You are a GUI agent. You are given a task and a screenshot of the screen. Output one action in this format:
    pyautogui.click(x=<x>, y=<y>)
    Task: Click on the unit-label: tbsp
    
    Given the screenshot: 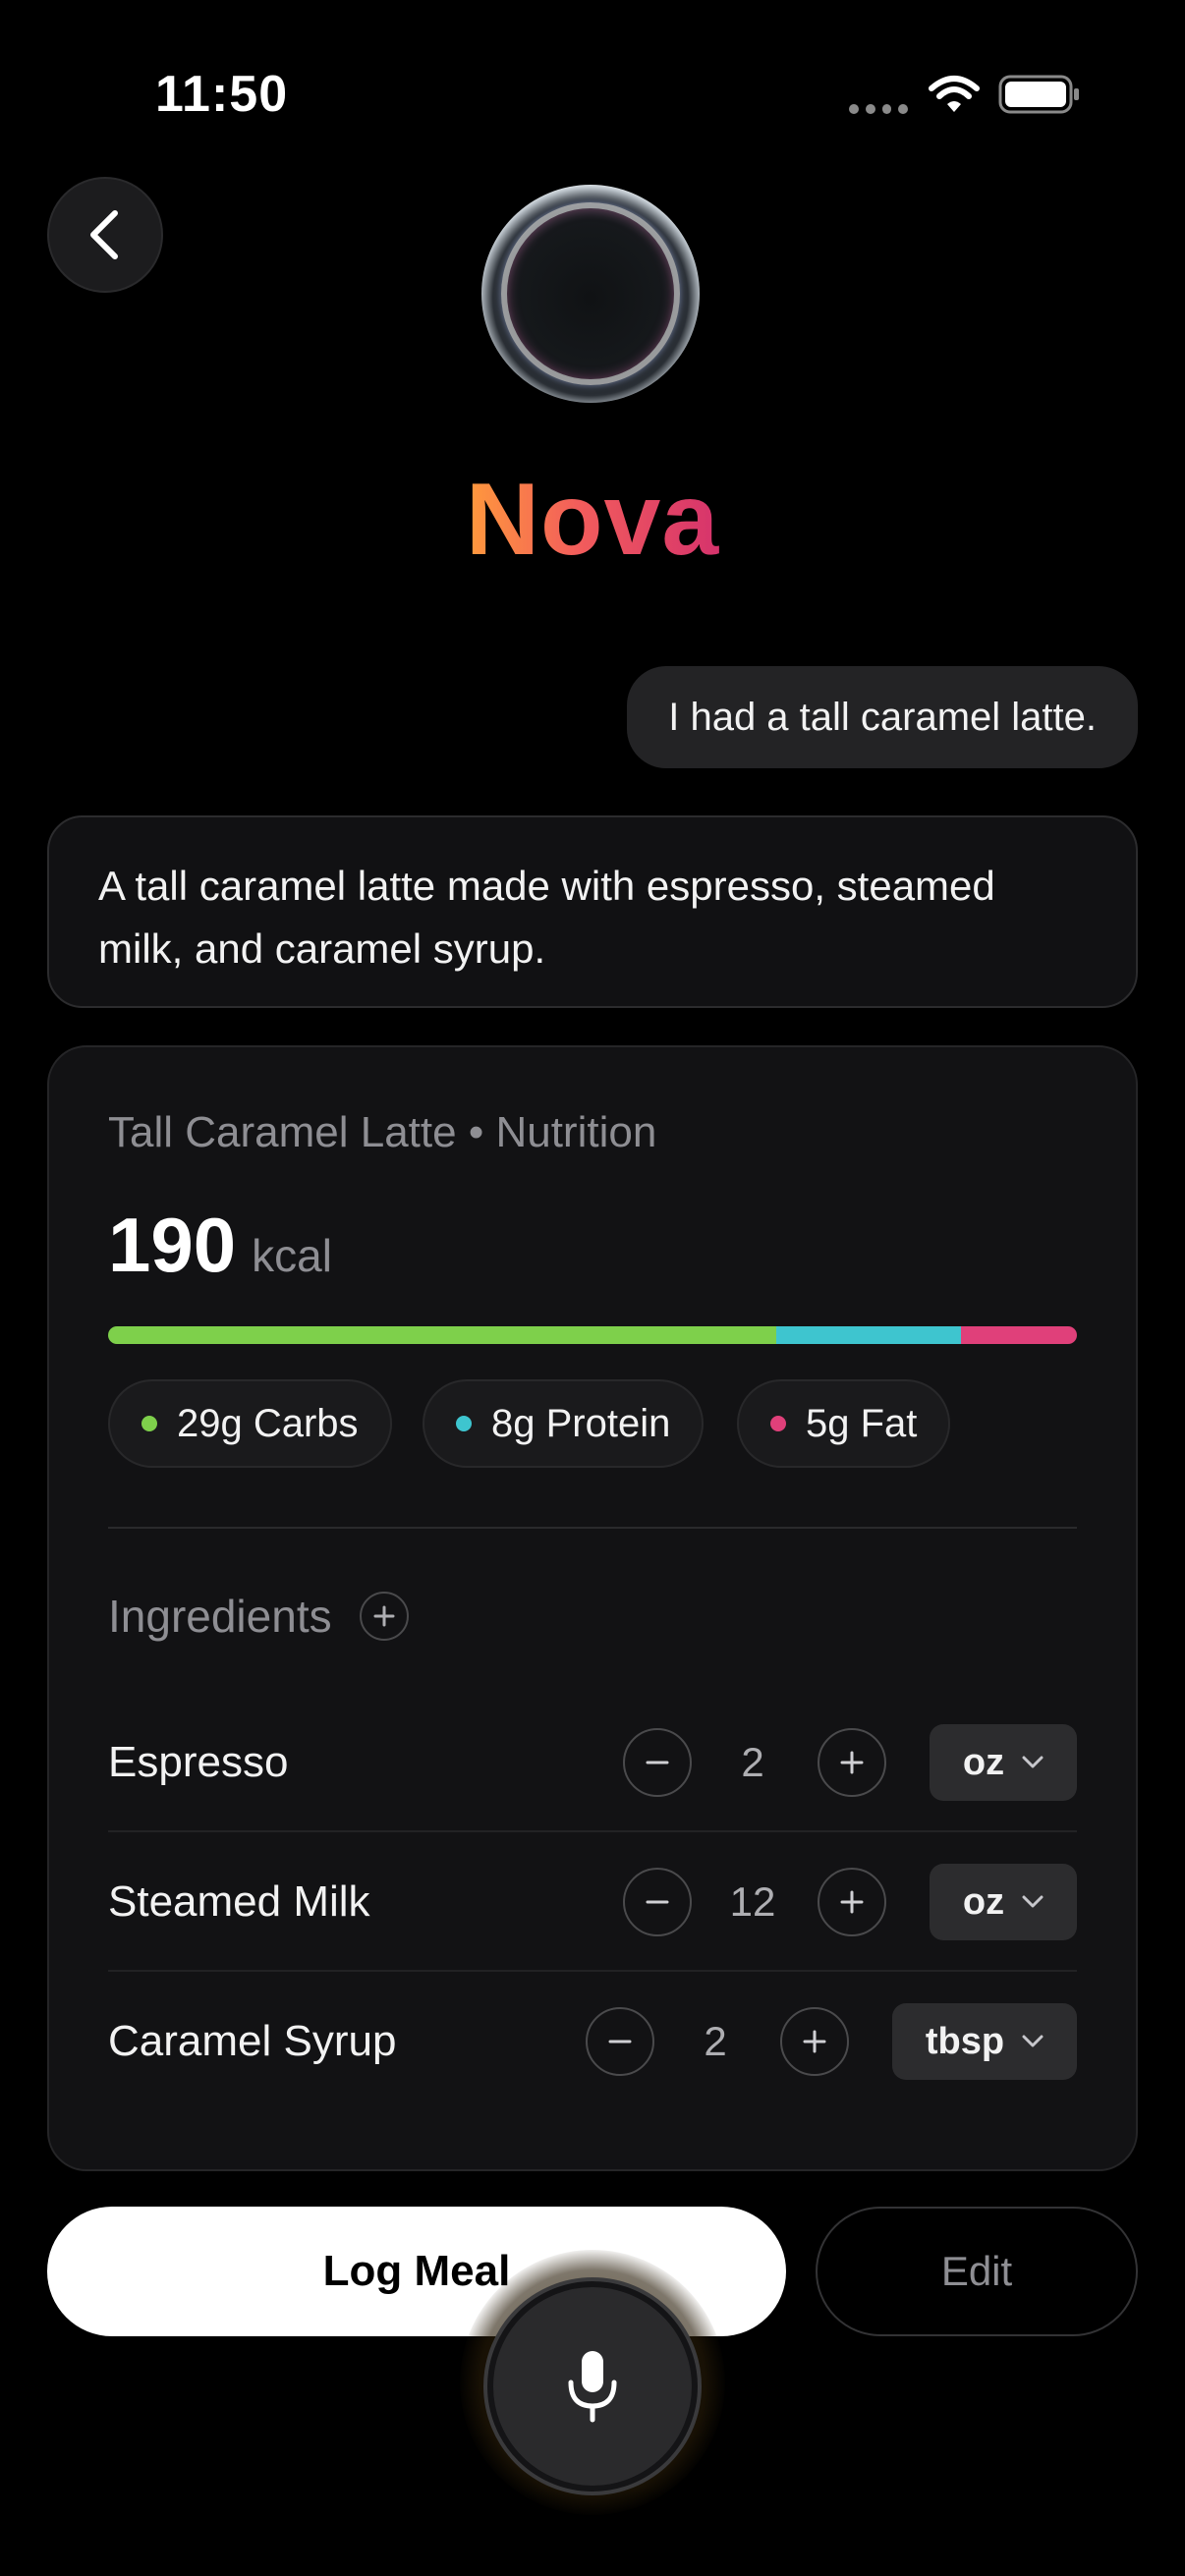 What is the action you would take?
    pyautogui.click(x=965, y=2041)
    